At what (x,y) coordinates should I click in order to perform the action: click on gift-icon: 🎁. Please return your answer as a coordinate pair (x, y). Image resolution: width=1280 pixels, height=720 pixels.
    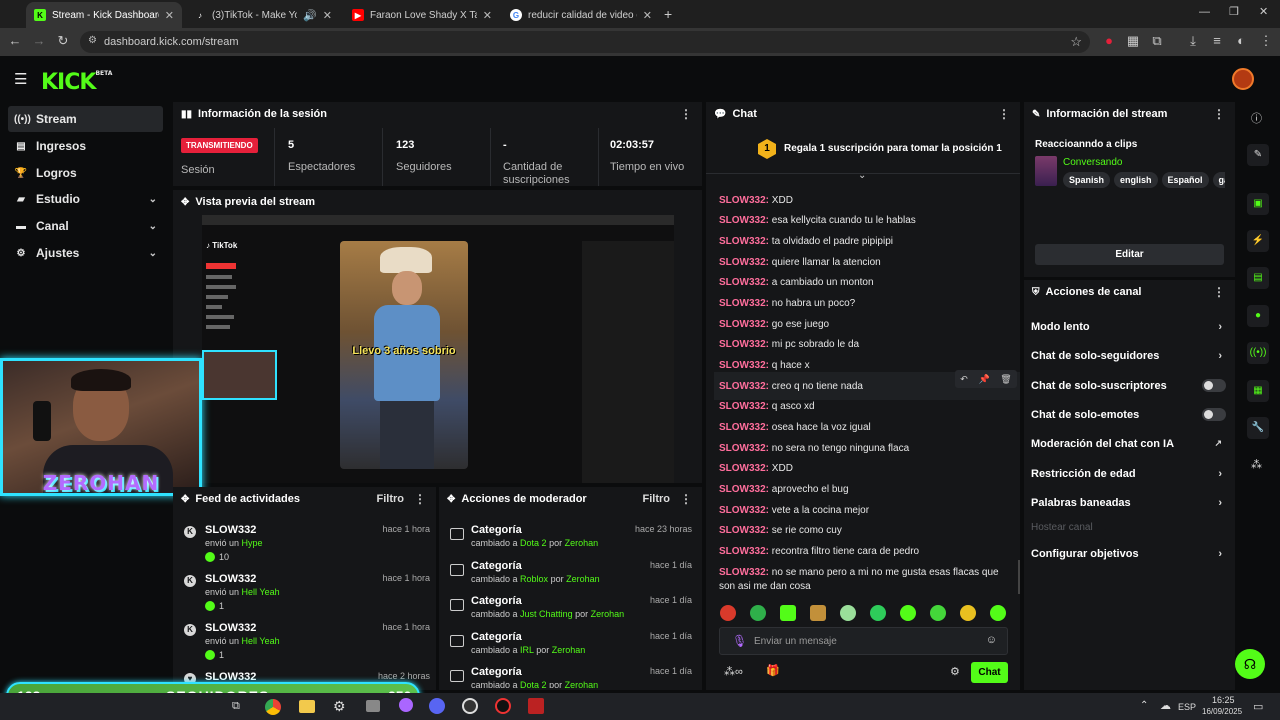
    Looking at the image, I should click on (773, 670).